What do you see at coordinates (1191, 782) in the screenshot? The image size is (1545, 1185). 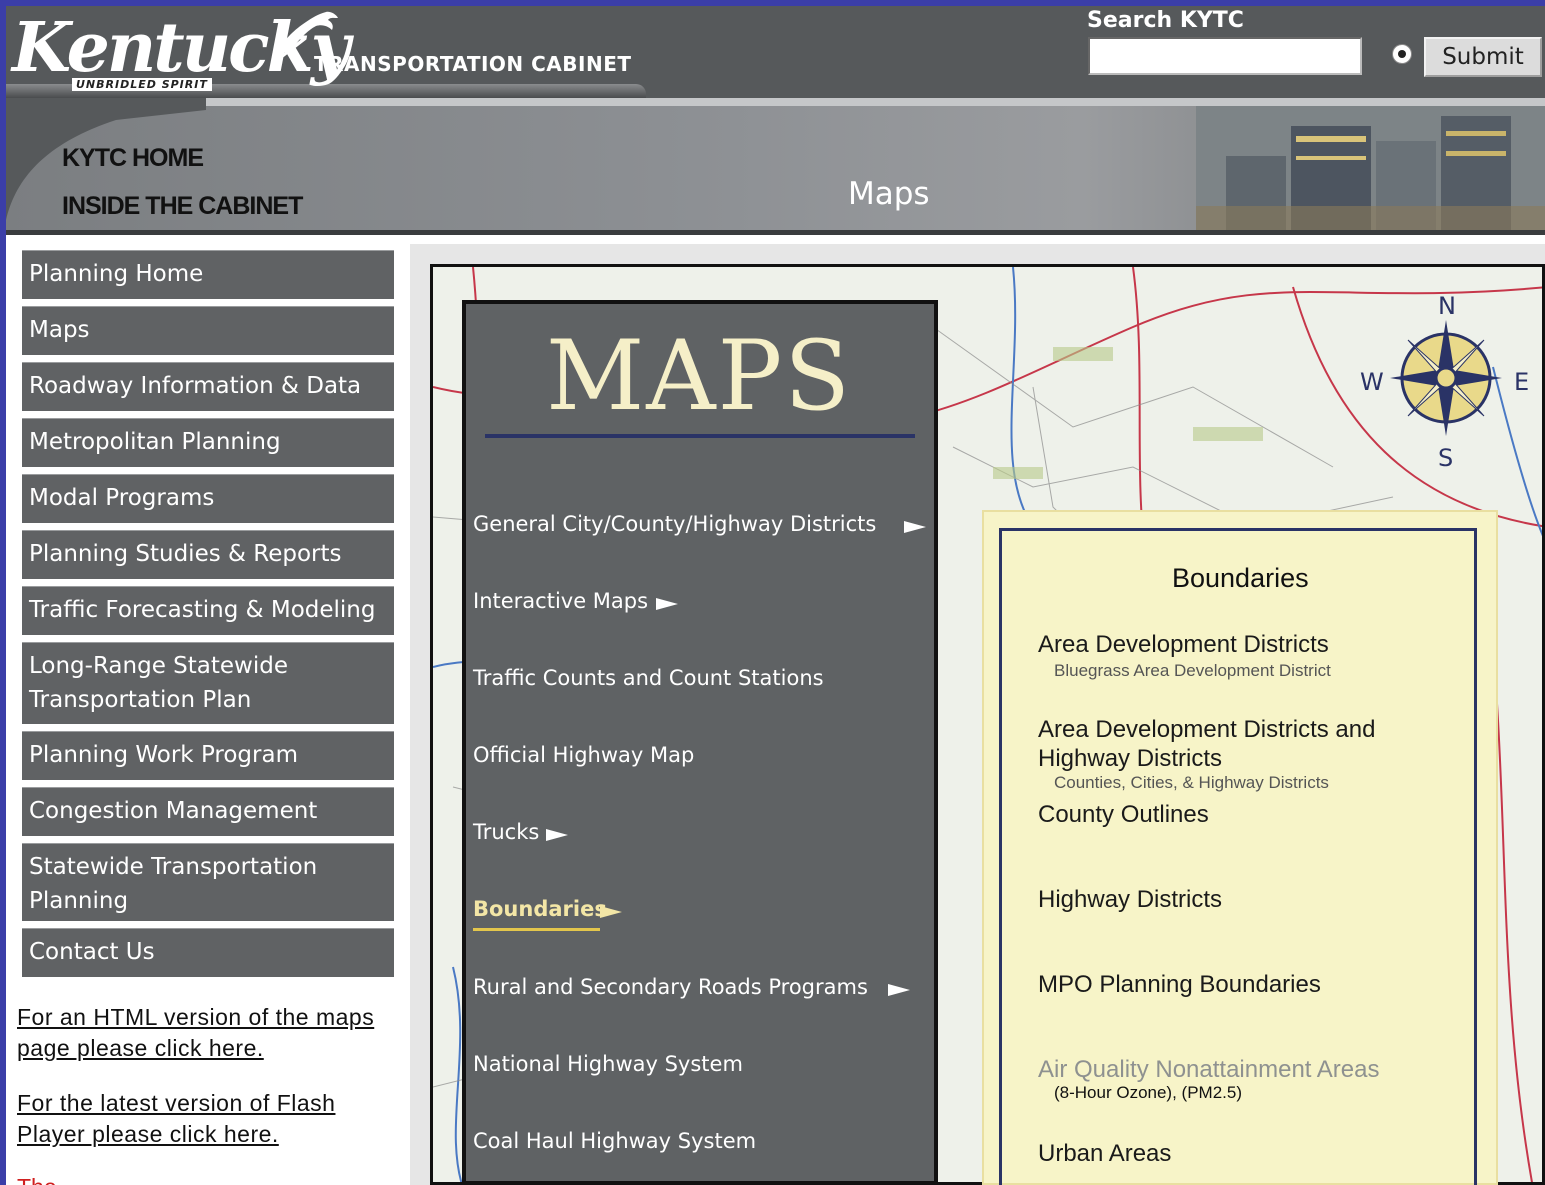 I see `boundary-desc-adds-highway-districts: Counties, Cities, & Highway Districts` at bounding box center [1191, 782].